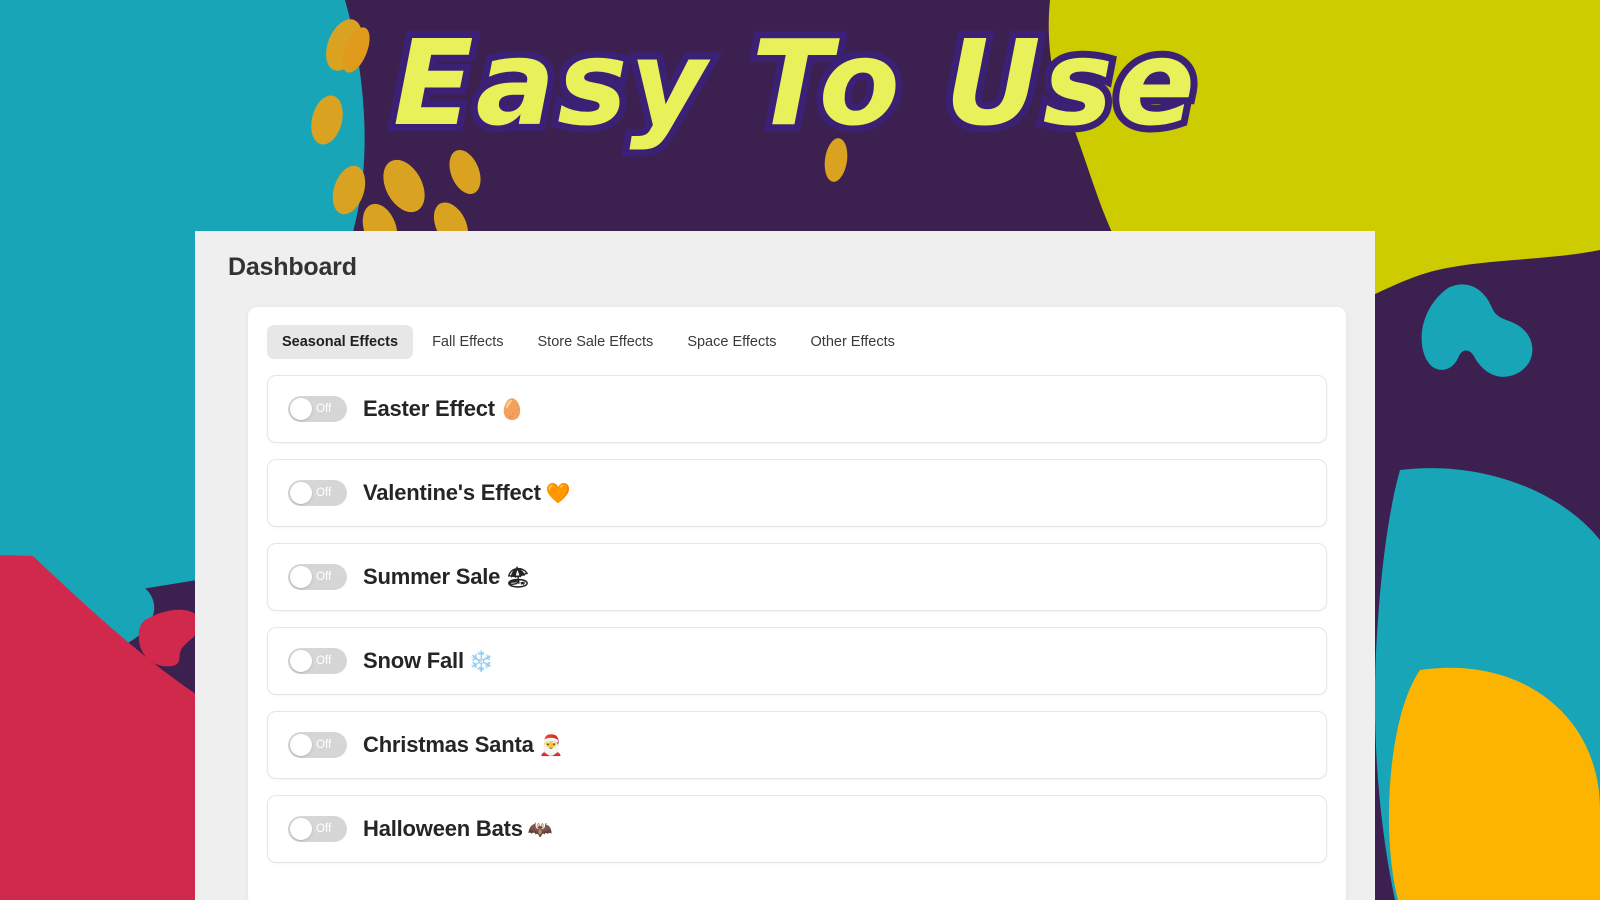 The image size is (1600, 900). I want to click on effect-label: Snow Fall ❄️, so click(428, 661).